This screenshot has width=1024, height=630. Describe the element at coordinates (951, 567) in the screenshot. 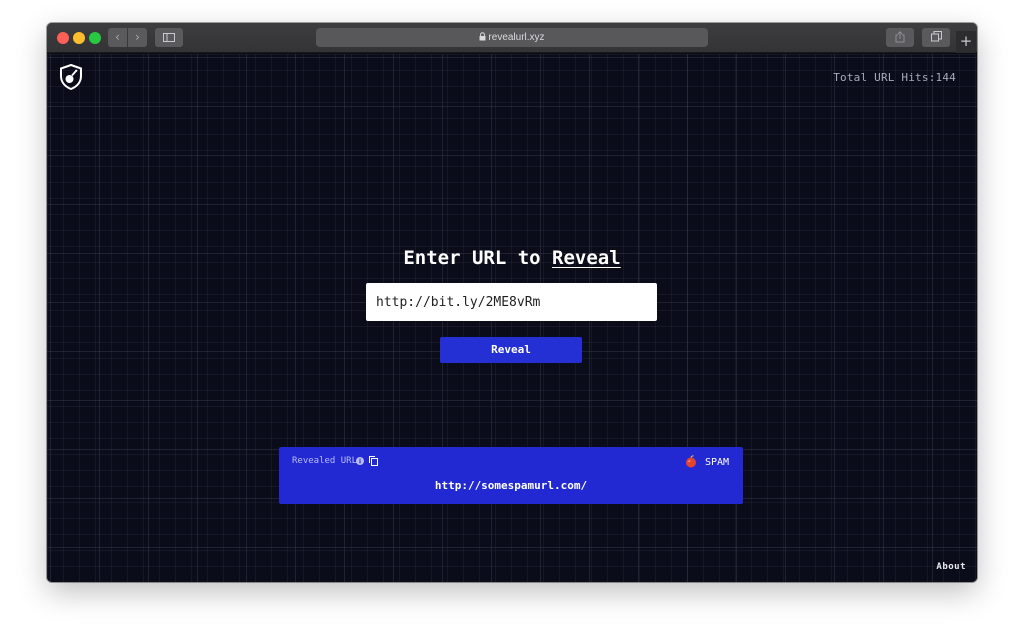

I see `about-link: About` at that location.